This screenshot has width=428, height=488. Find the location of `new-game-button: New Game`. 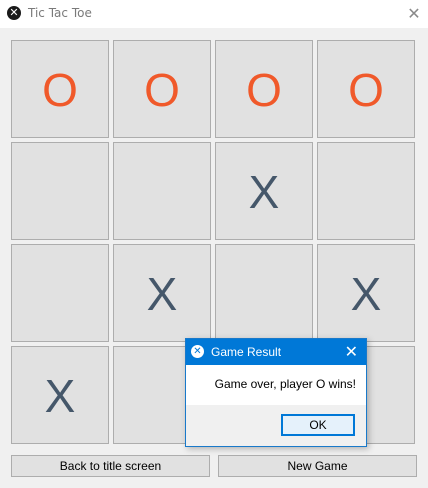

new-game-button: New Game is located at coordinates (317, 466).